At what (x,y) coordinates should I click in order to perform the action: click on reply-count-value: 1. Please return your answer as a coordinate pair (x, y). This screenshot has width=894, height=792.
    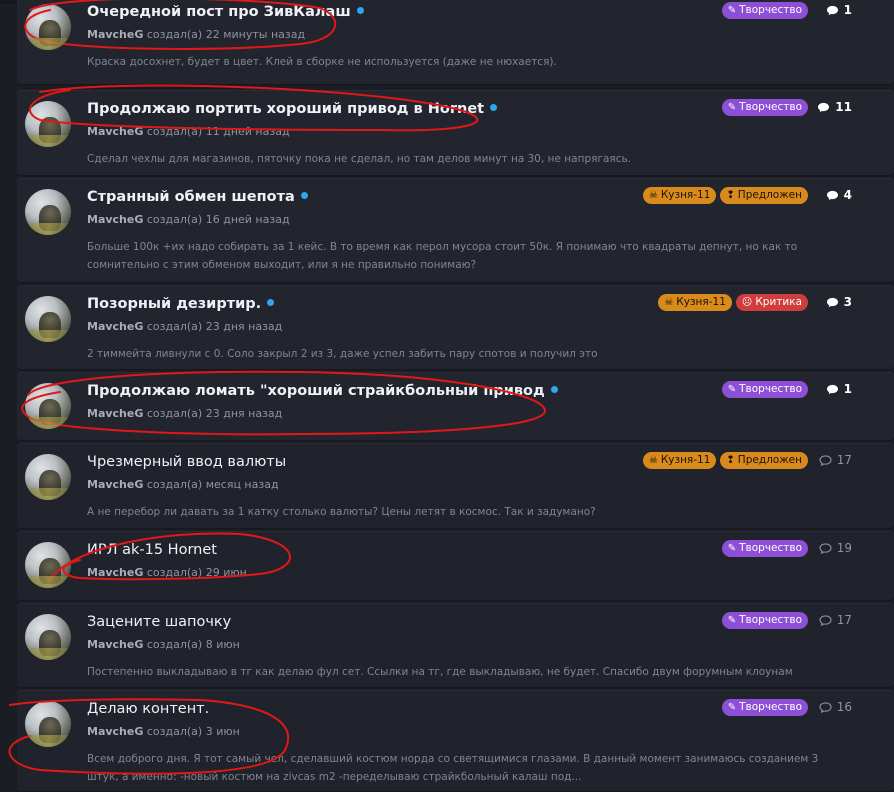
    Looking at the image, I should click on (847, 10).